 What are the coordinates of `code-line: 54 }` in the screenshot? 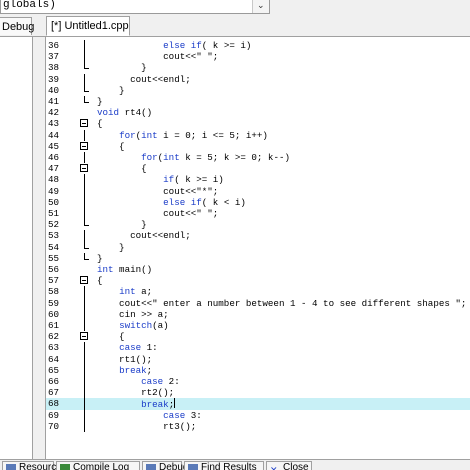 It's located at (258, 247).